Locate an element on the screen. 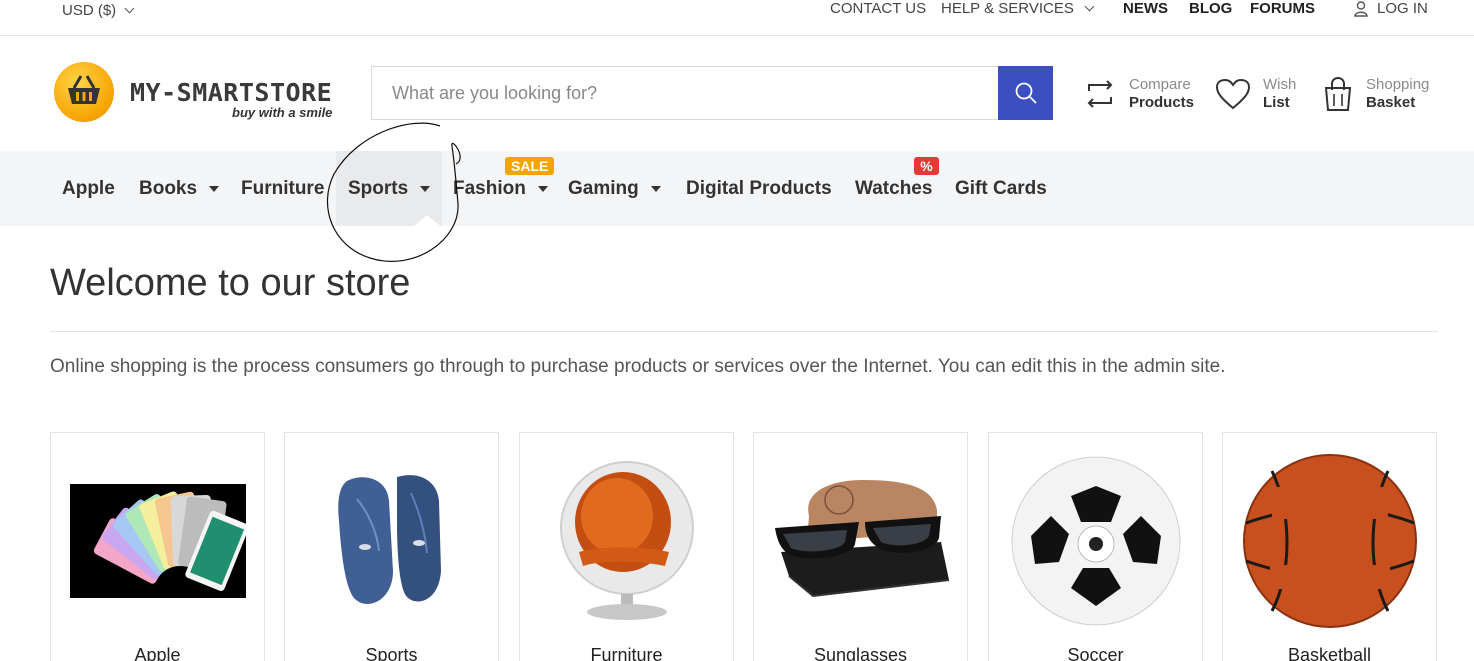 The height and width of the screenshot is (661, 1474). help-services-label: HELP & SERVICES is located at coordinates (1007, 8).